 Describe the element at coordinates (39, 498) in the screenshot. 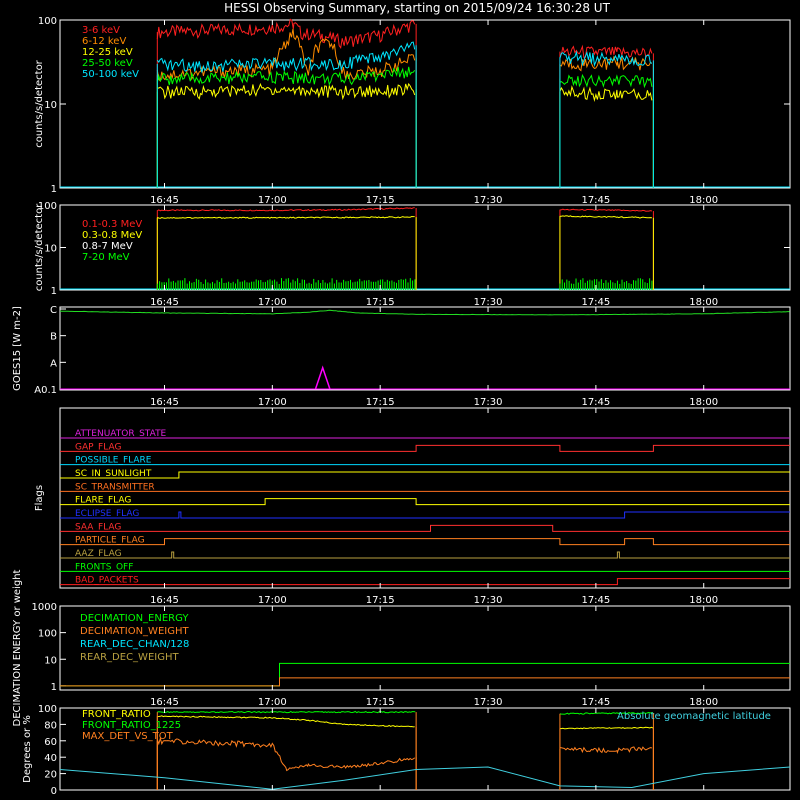

I see `y-axis-label: Flags` at that location.